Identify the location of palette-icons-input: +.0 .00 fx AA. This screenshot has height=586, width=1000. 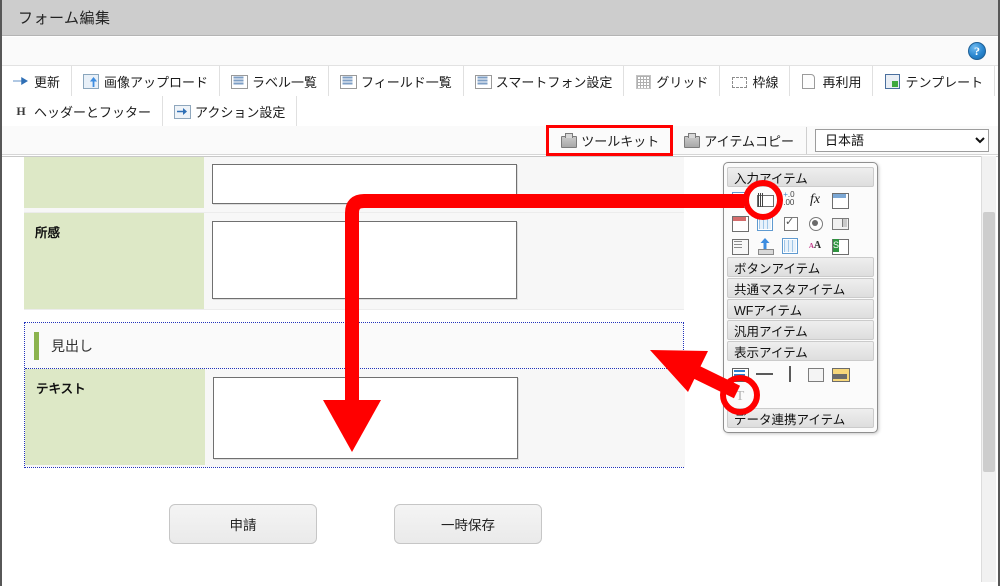
(800, 222).